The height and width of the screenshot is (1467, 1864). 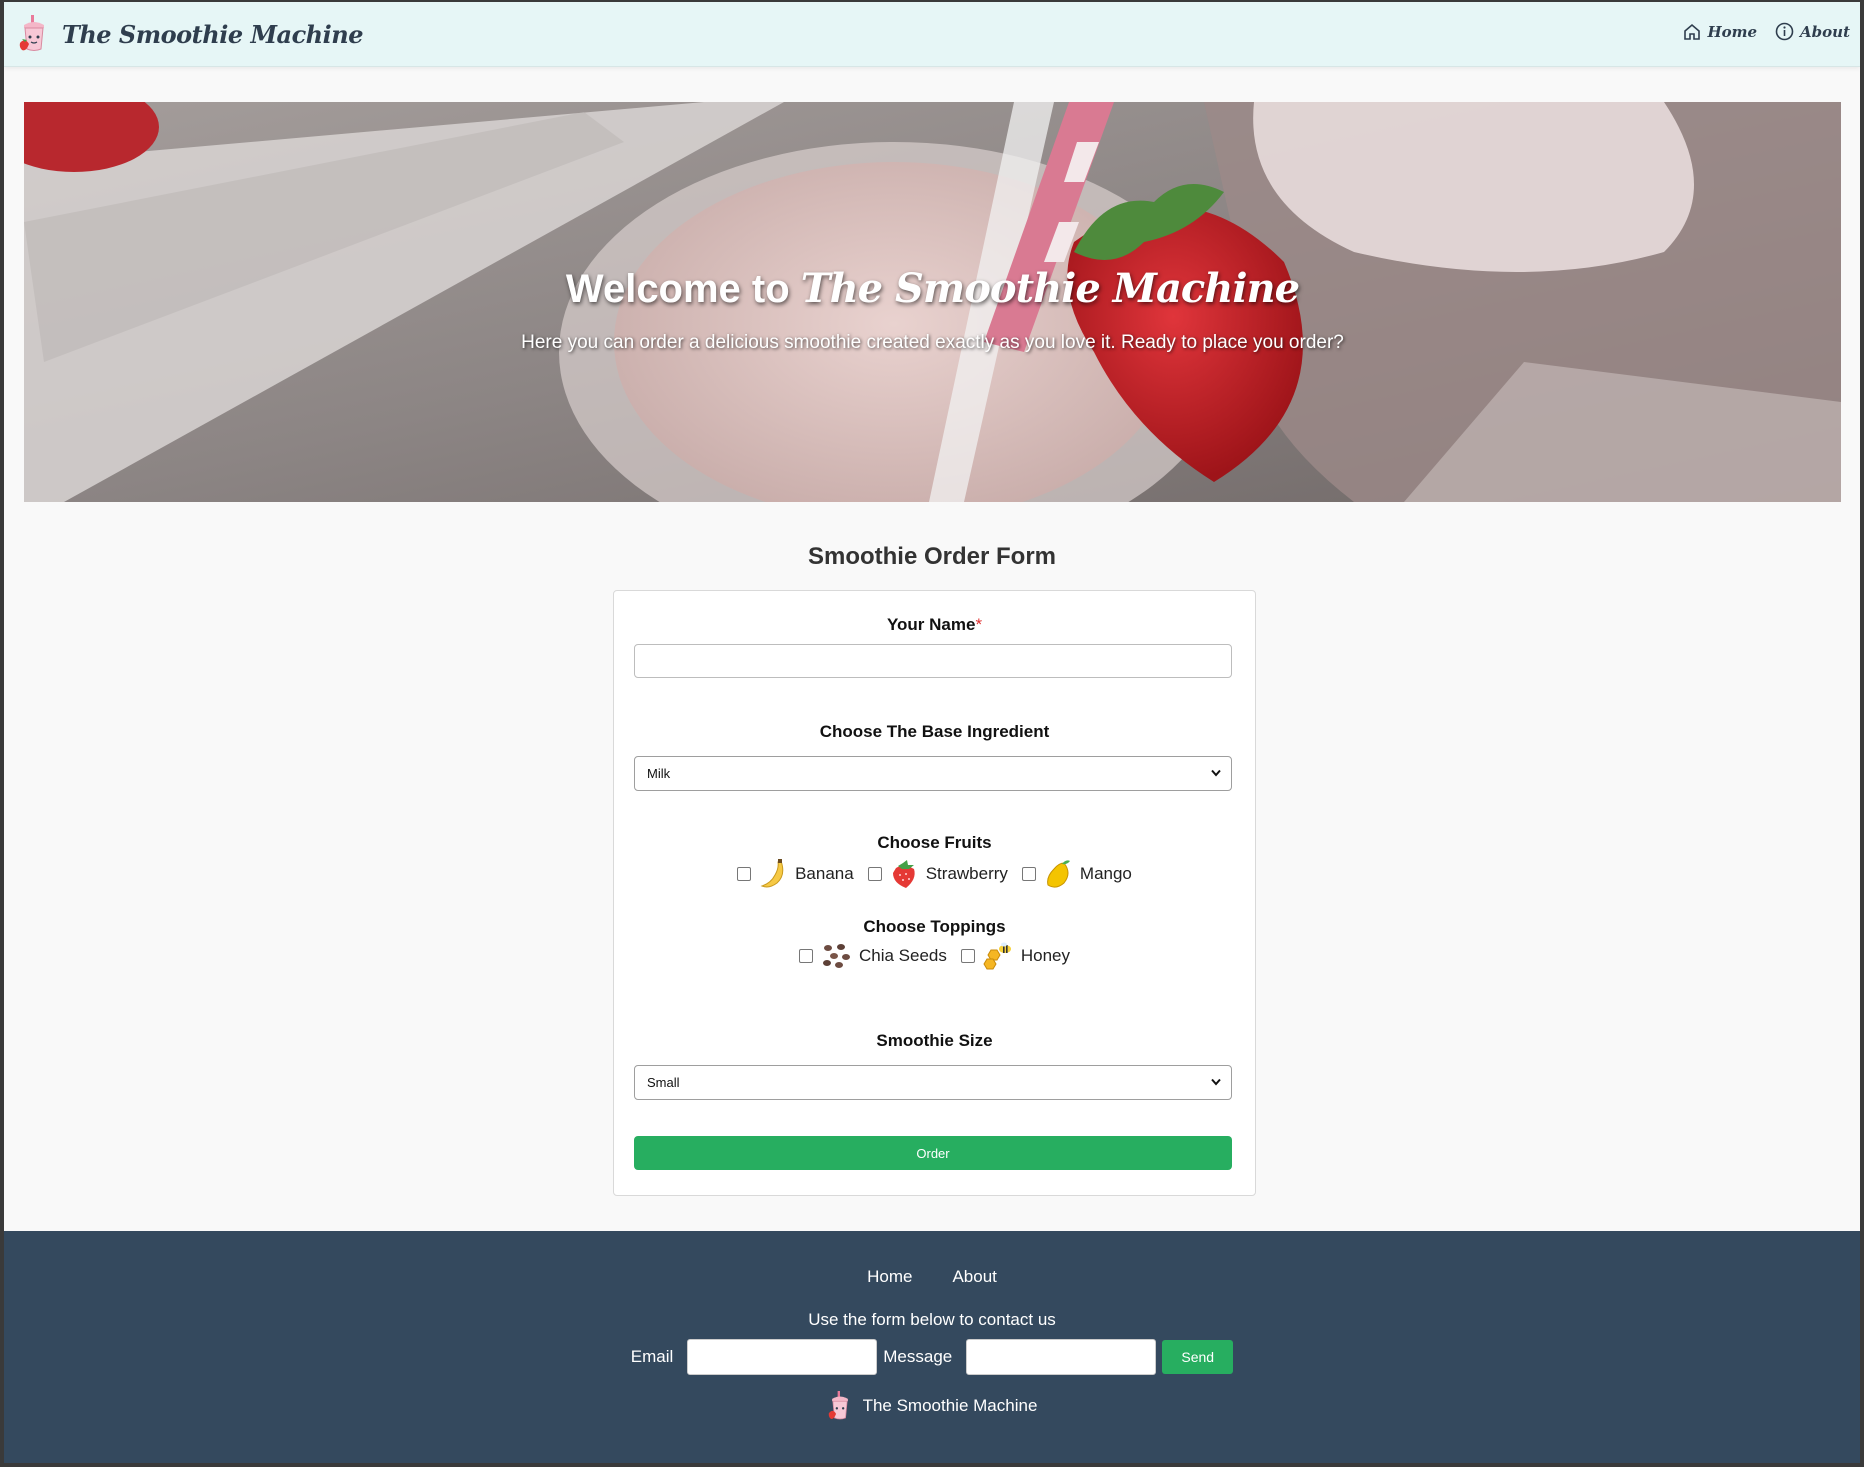 What do you see at coordinates (934, 926) in the screenshot?
I see `toppings-label: Choose Toppings` at bounding box center [934, 926].